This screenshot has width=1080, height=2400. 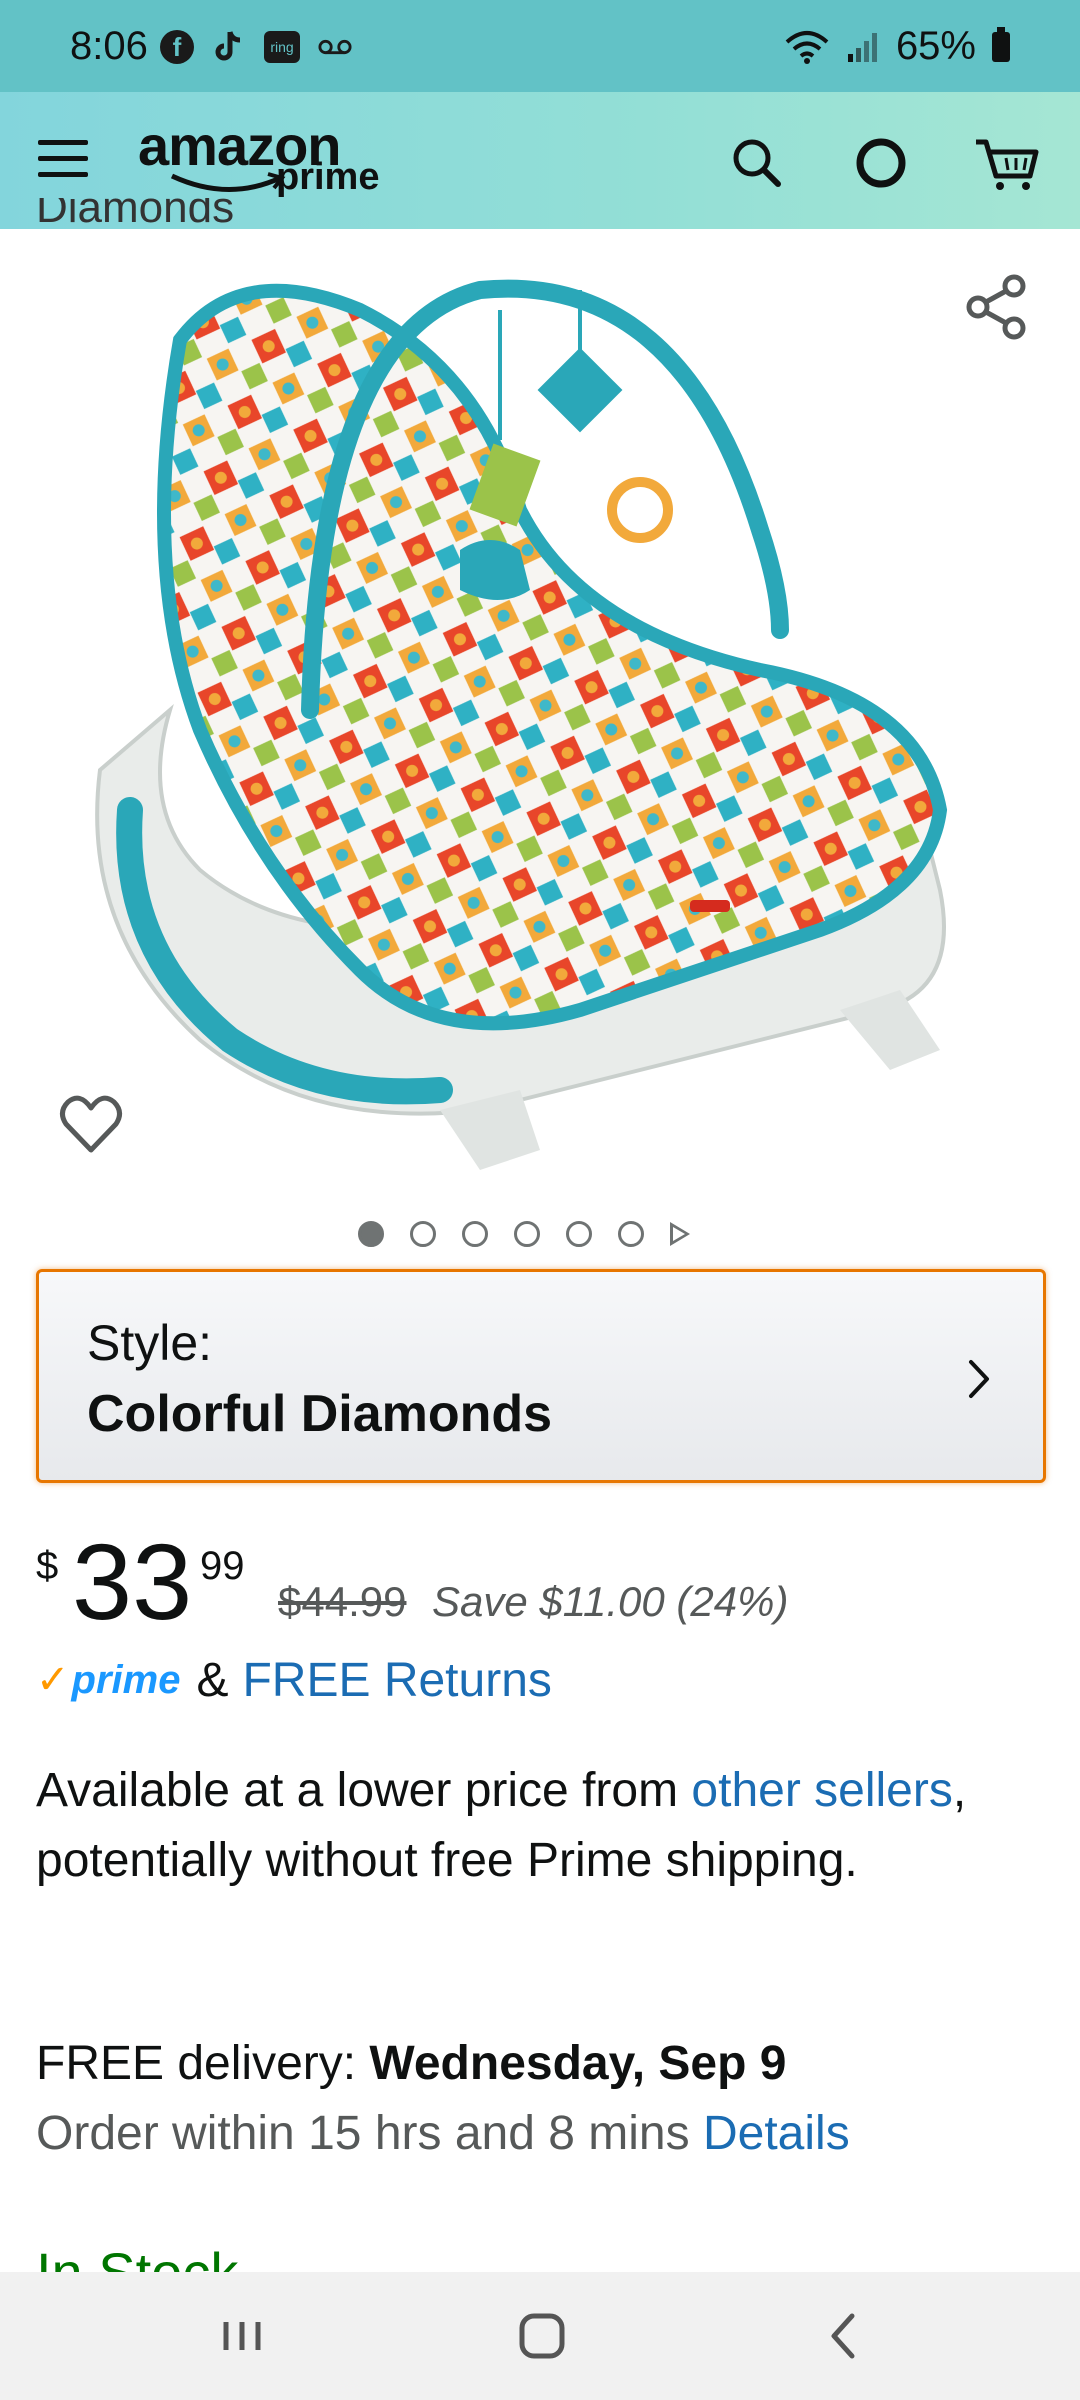 I want to click on status-time: 8:06, so click(x=109, y=46).